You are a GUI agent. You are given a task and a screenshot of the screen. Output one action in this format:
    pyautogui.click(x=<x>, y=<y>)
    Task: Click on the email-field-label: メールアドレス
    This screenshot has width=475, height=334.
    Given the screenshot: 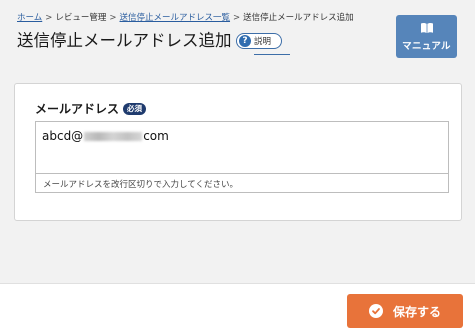 What is the action you would take?
    pyautogui.click(x=77, y=109)
    